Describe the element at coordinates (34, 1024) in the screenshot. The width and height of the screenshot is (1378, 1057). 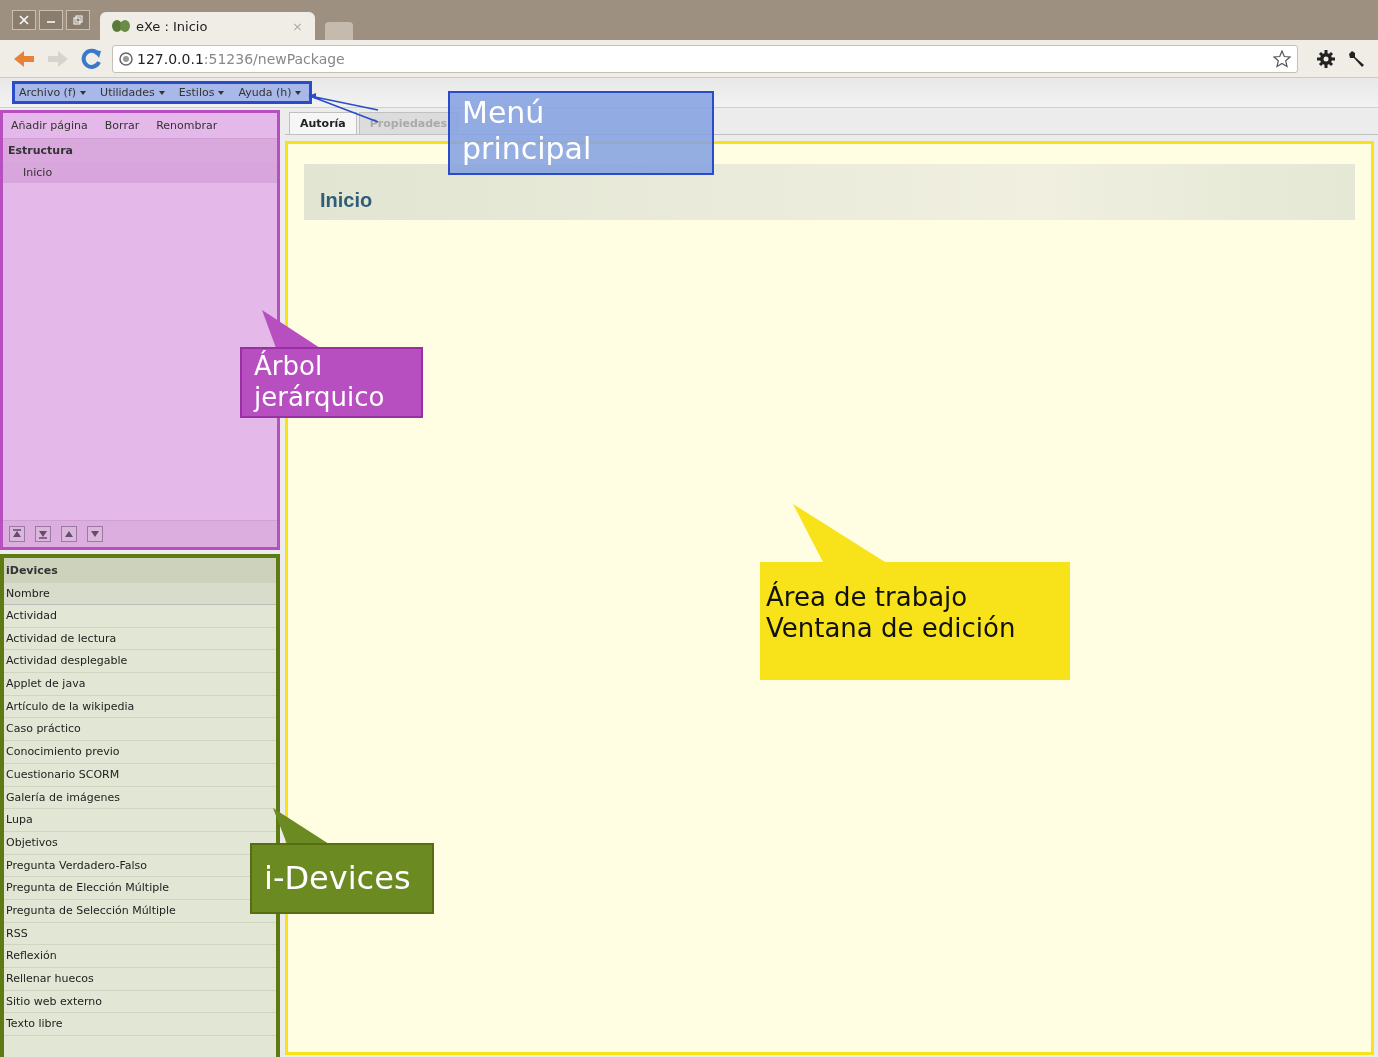
I see `idevice-item: Texto libre` at that location.